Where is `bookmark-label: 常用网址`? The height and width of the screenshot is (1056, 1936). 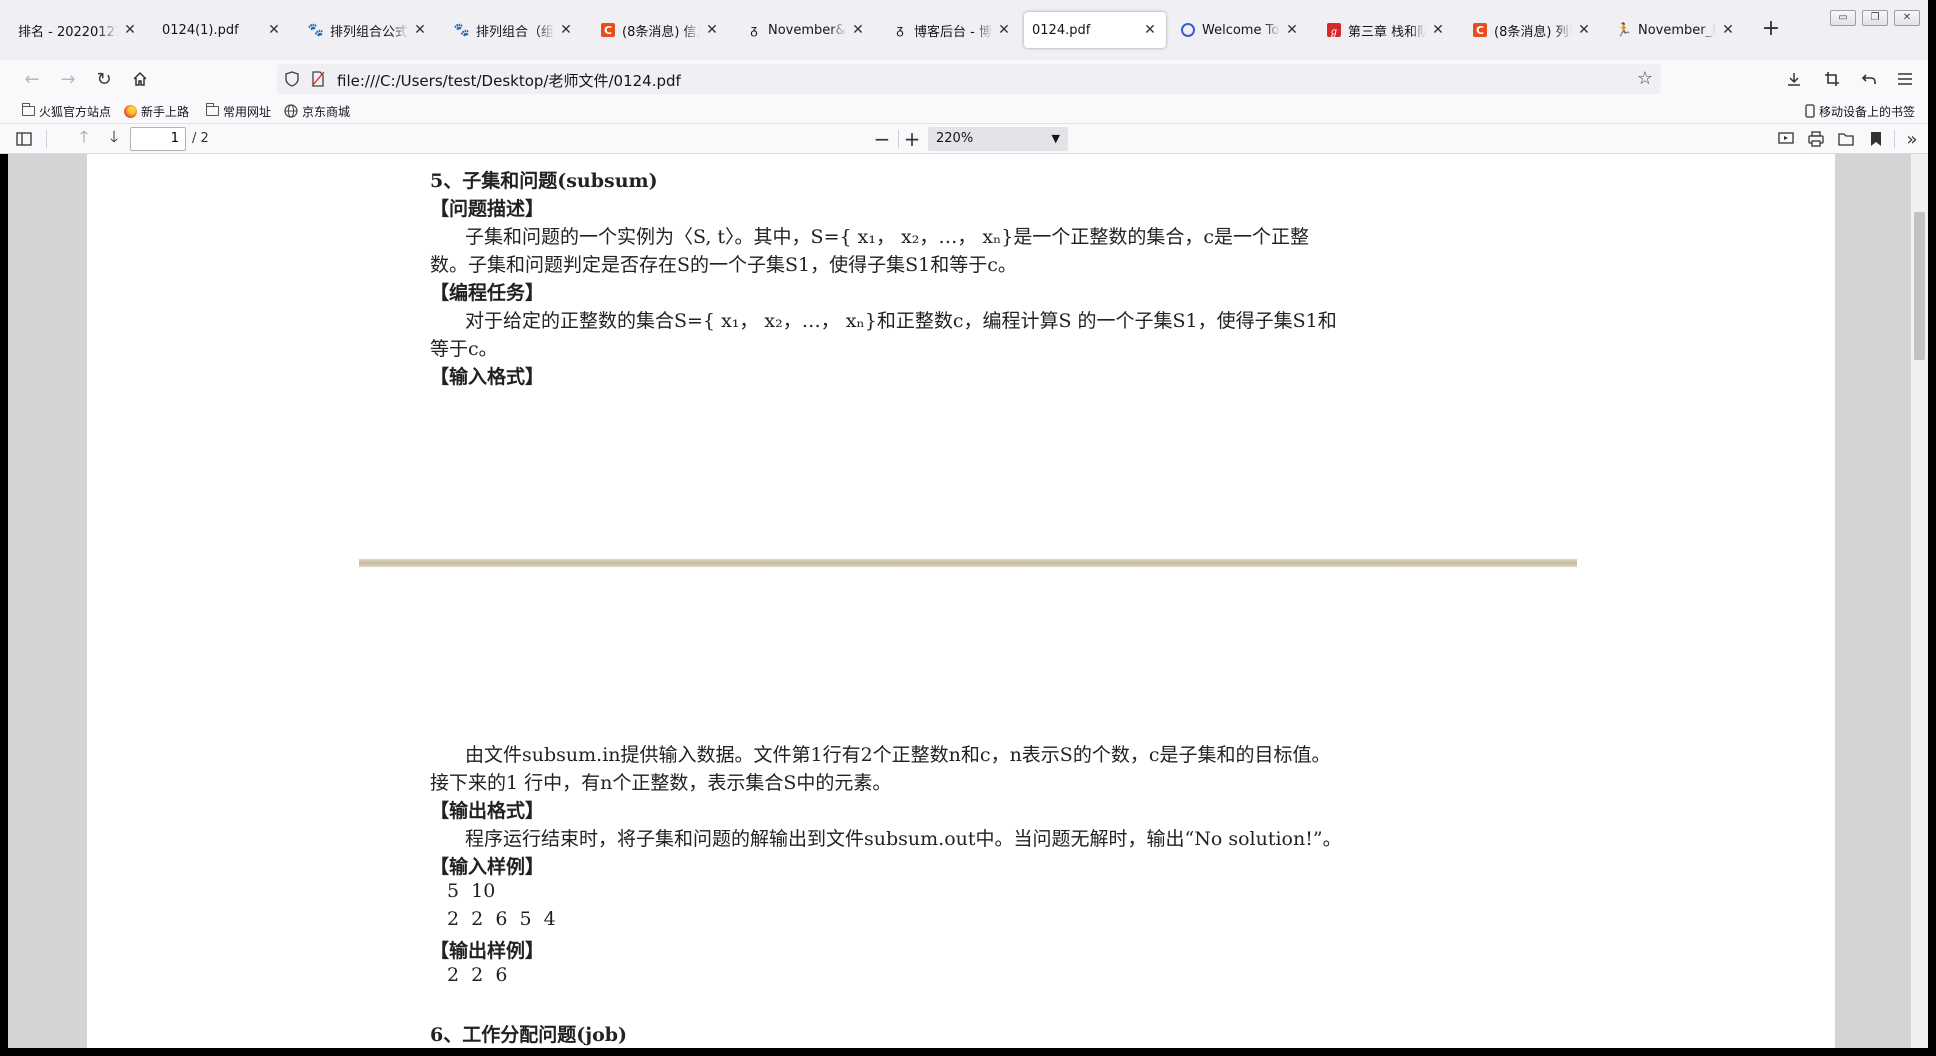 bookmark-label: 常用网址 is located at coordinates (247, 111).